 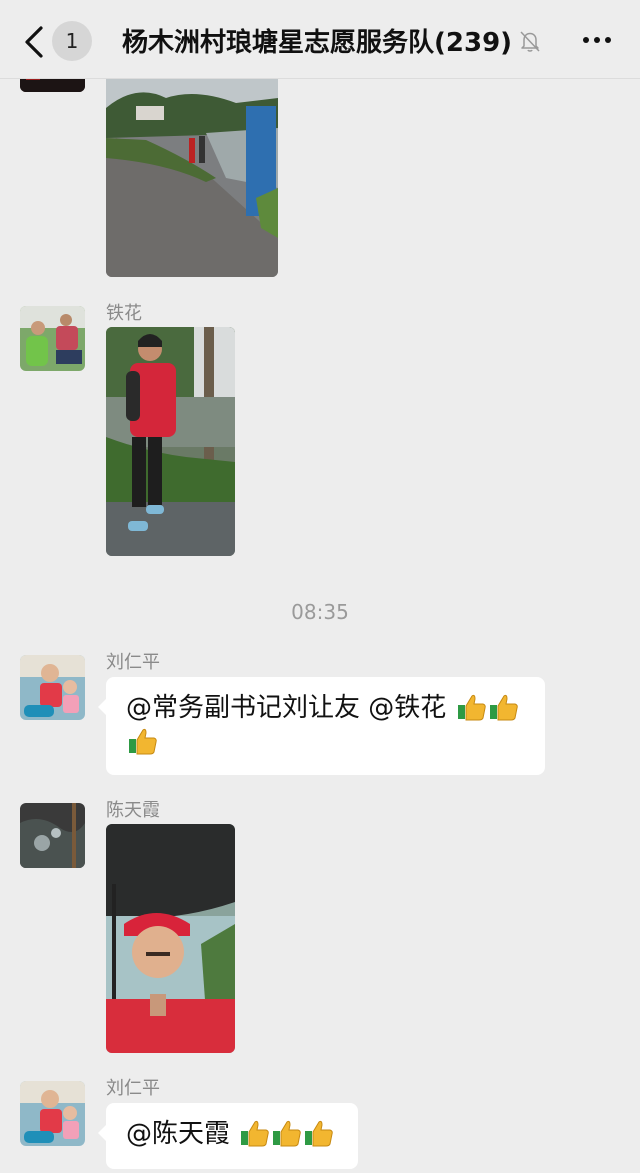 I want to click on message-bubble: @陈天霞, so click(x=228, y=1136).